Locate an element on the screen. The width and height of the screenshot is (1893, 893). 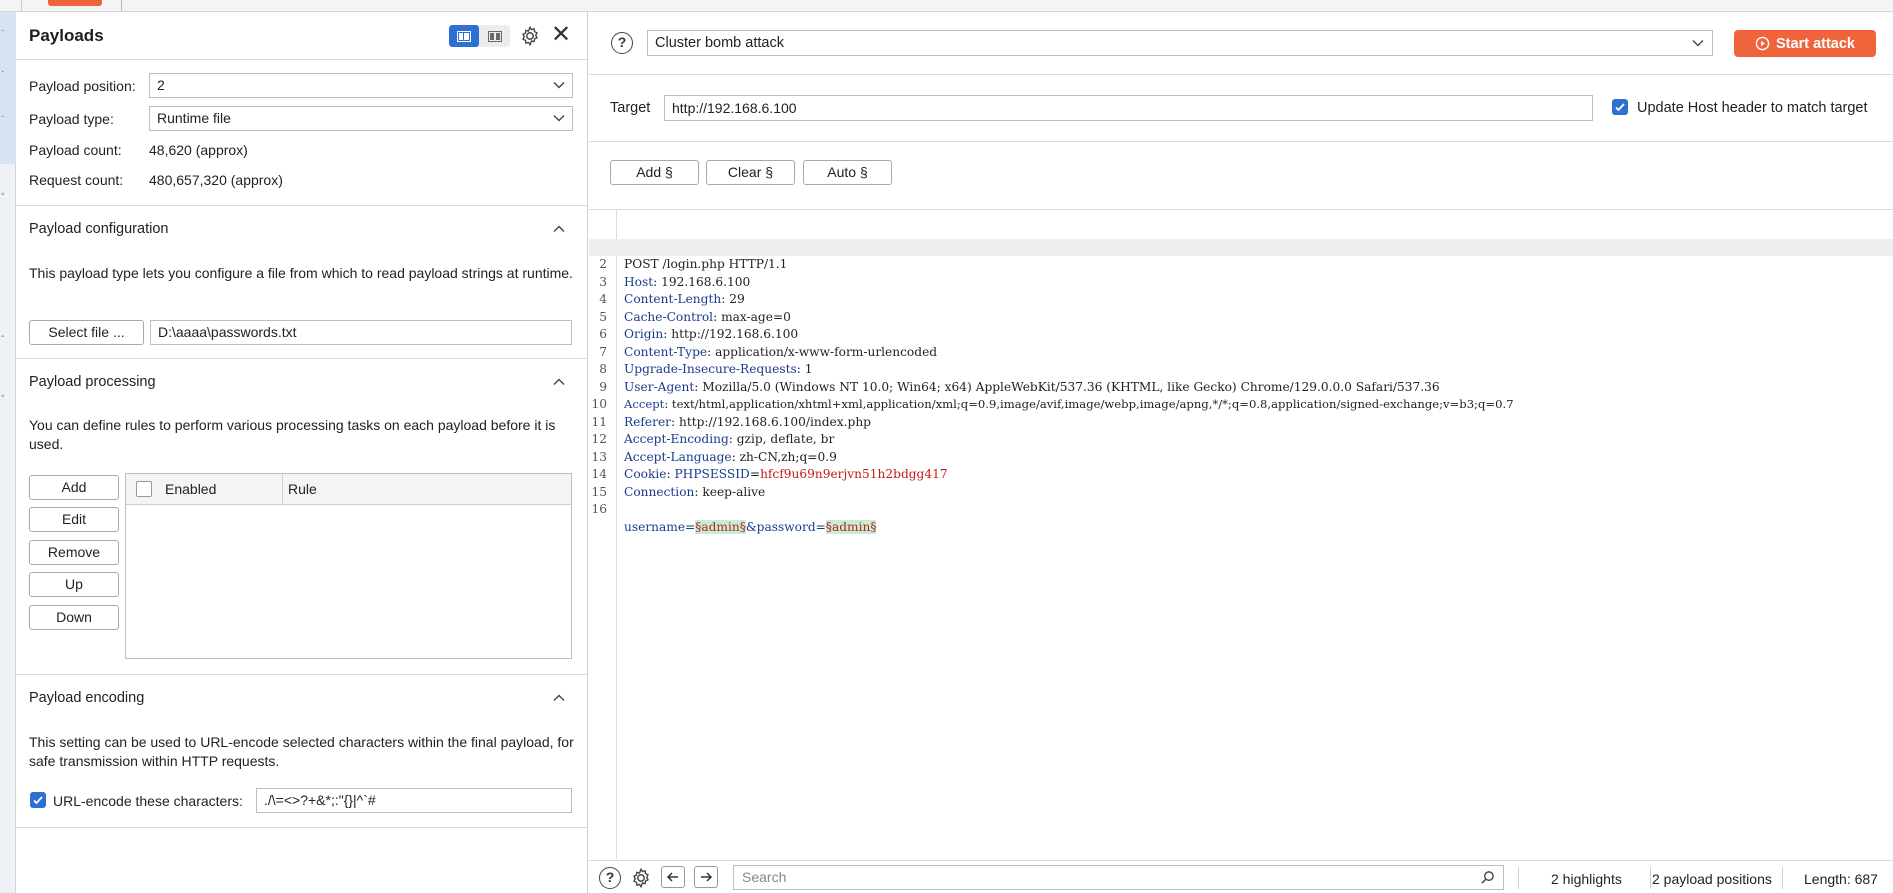
payload-marker-username: §admin§ is located at coordinates (720, 526).